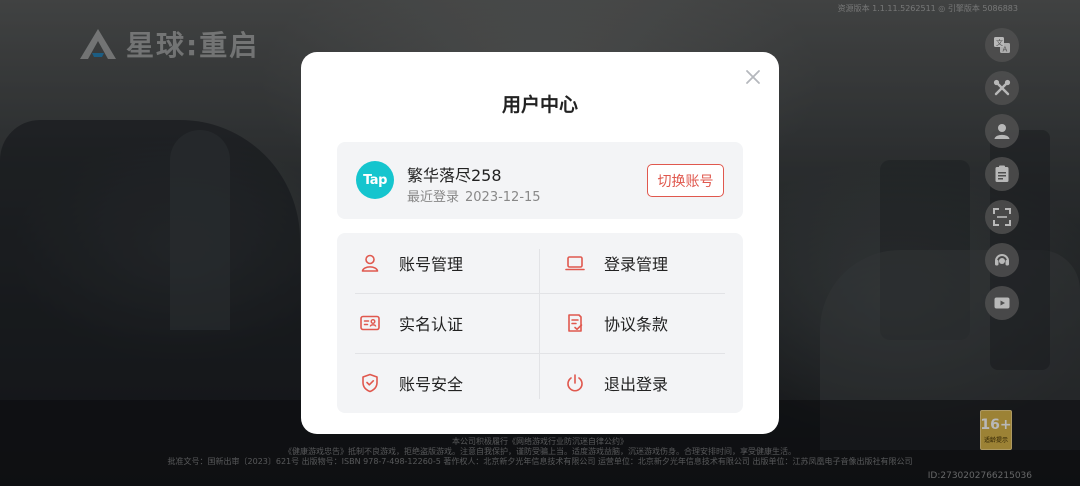 Image resolution: width=1080 pixels, height=486 pixels. What do you see at coordinates (685, 180) in the screenshot?
I see `switch-account-button: 切换账号` at bounding box center [685, 180].